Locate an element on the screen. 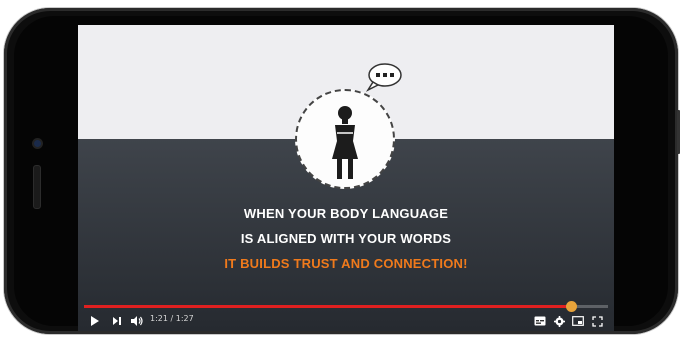  settings-button is located at coordinates (559, 321).